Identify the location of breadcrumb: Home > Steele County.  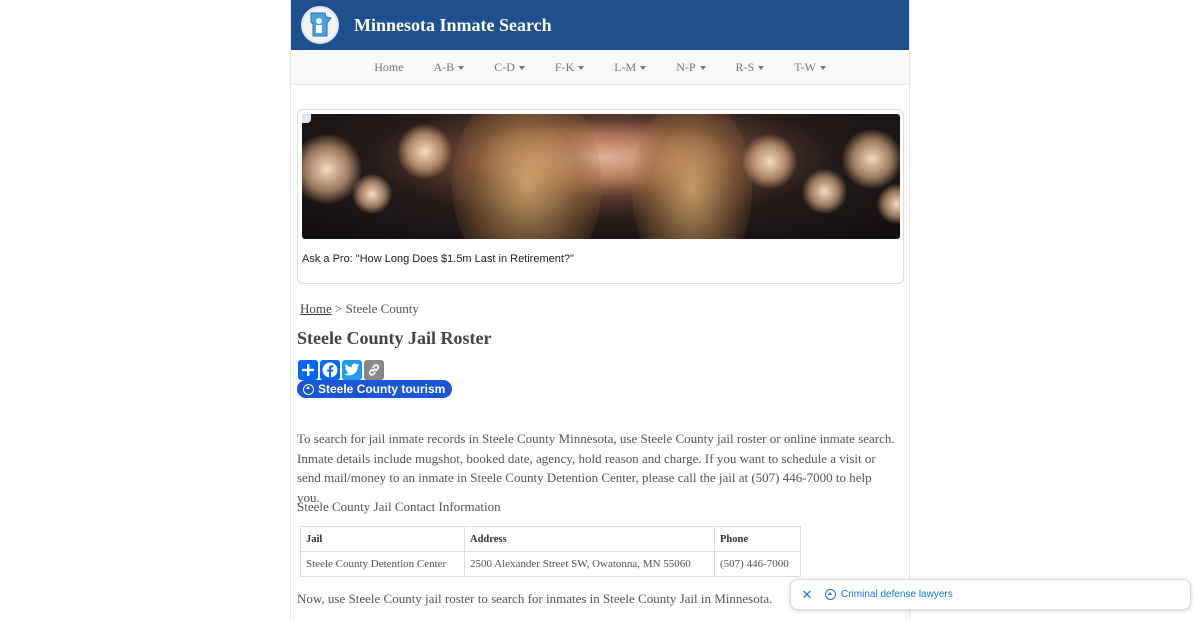
(359, 309).